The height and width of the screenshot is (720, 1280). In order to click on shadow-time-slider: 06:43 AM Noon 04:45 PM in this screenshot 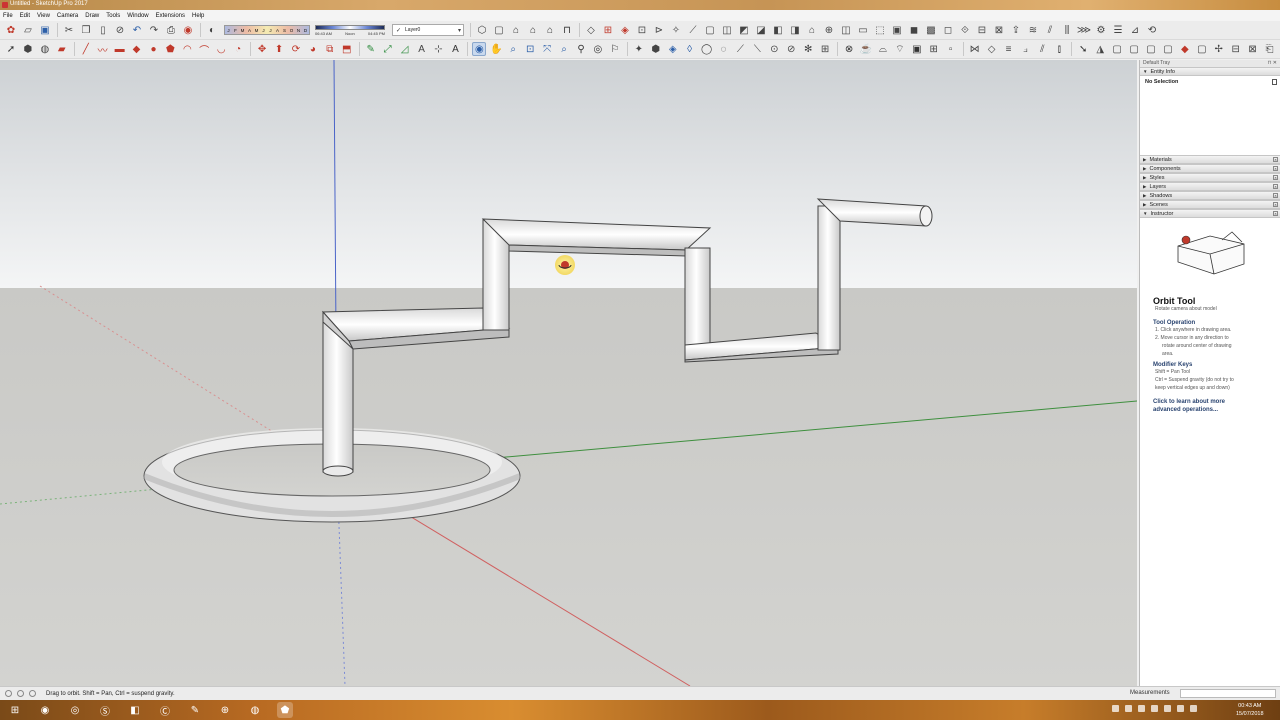, I will do `click(350, 30)`.